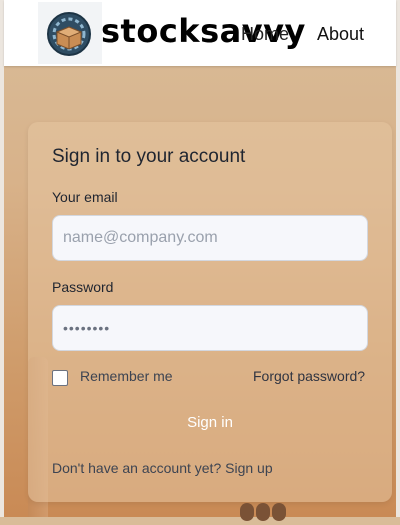 Image resolution: width=400 pixels, height=525 pixels. What do you see at coordinates (210, 328) in the screenshot?
I see `password-input: ••••••••` at bounding box center [210, 328].